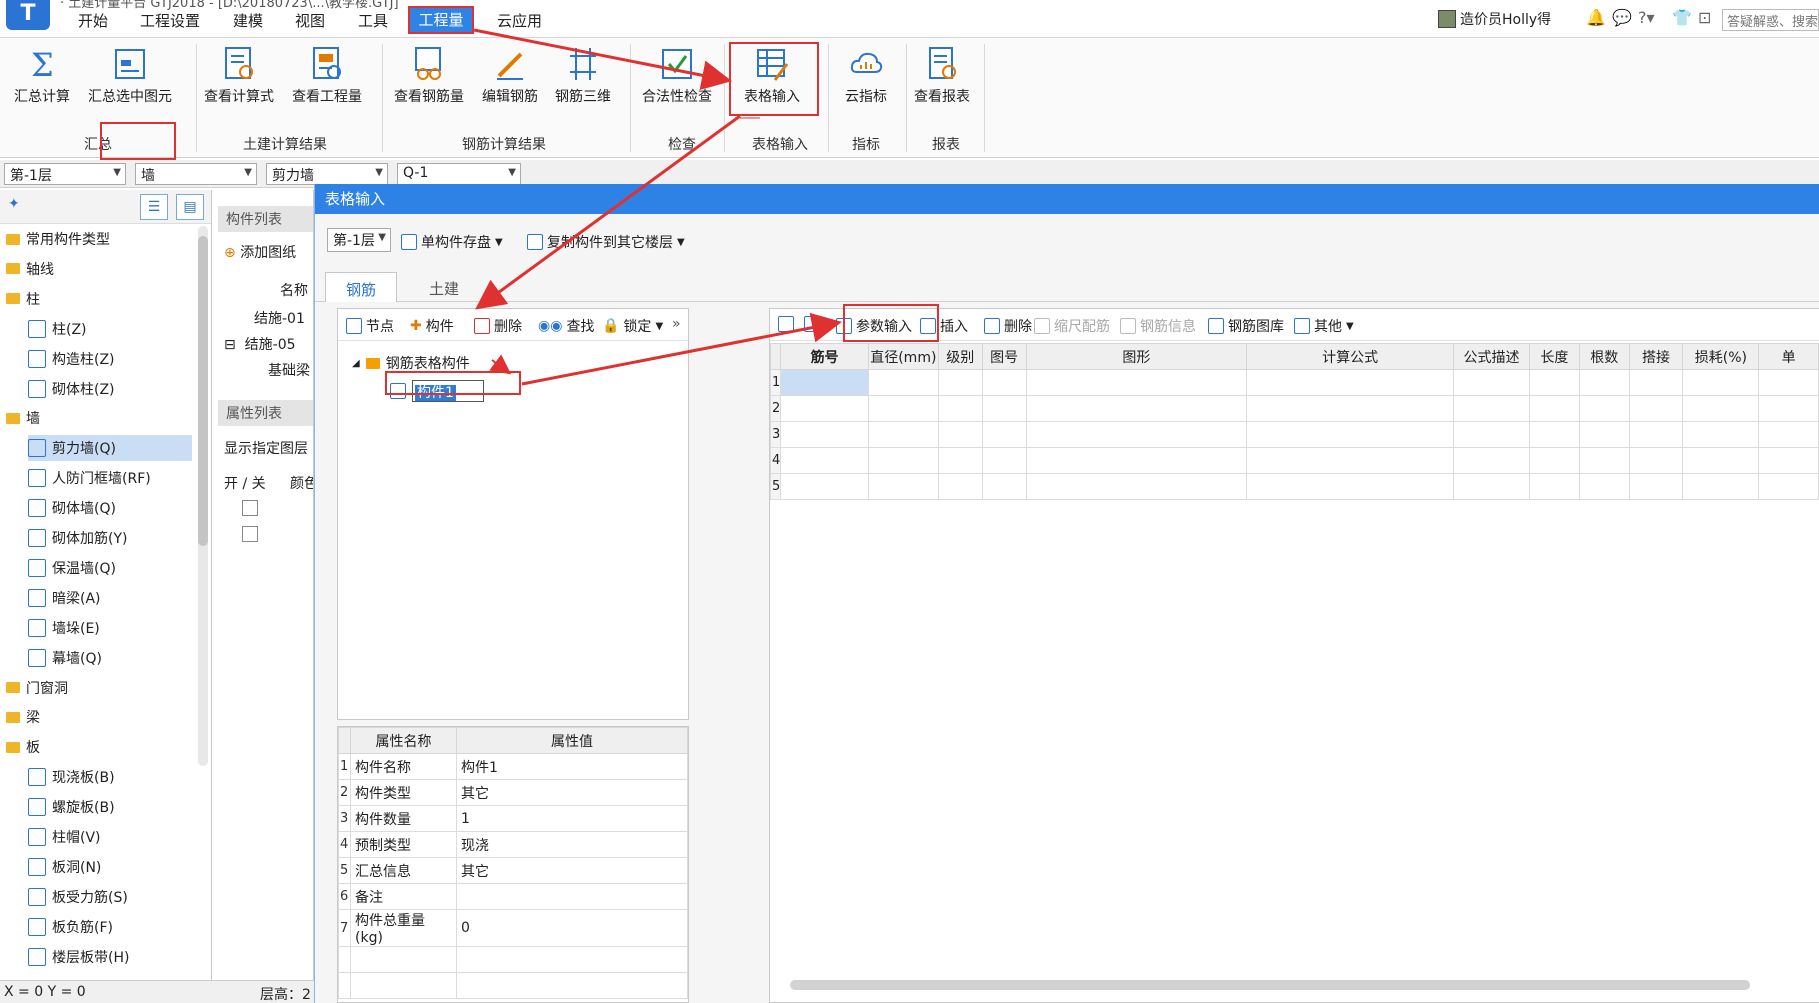 Image resolution: width=1819 pixels, height=1003 pixels. Describe the element at coordinates (327, 76) in the screenshot. I see `view-quantity-button: 查看工程量` at that location.